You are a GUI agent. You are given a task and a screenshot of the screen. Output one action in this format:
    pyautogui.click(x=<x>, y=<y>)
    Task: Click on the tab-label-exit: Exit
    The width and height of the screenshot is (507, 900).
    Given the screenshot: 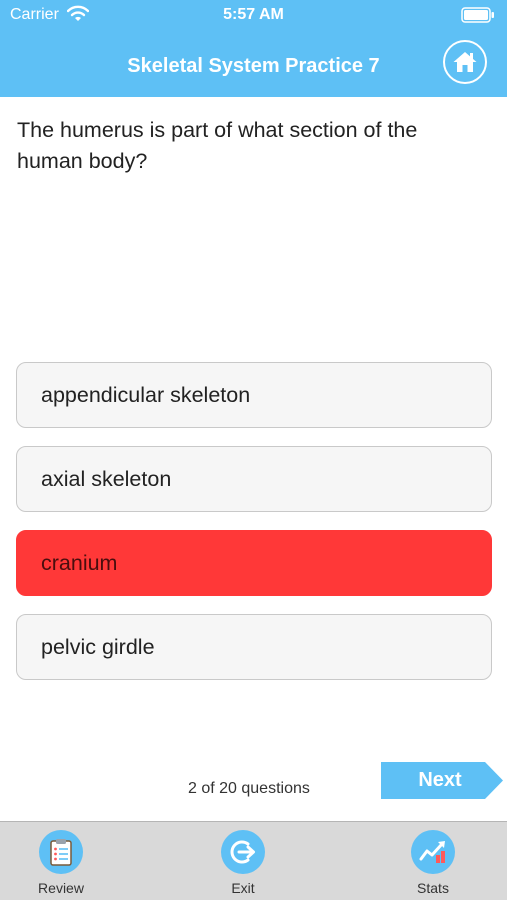 What is the action you would take?
    pyautogui.click(x=243, y=888)
    